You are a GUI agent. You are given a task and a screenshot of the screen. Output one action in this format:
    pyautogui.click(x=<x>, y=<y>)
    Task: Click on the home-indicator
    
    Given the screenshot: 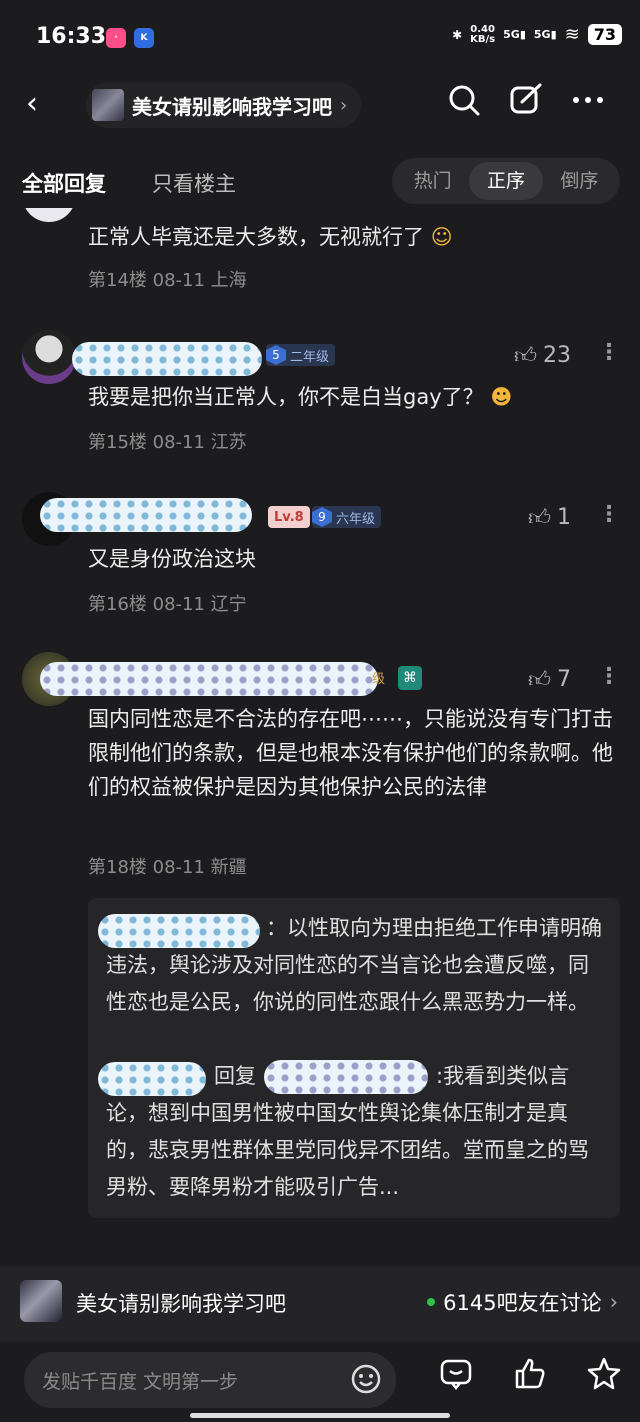 What is the action you would take?
    pyautogui.click(x=320, y=1415)
    